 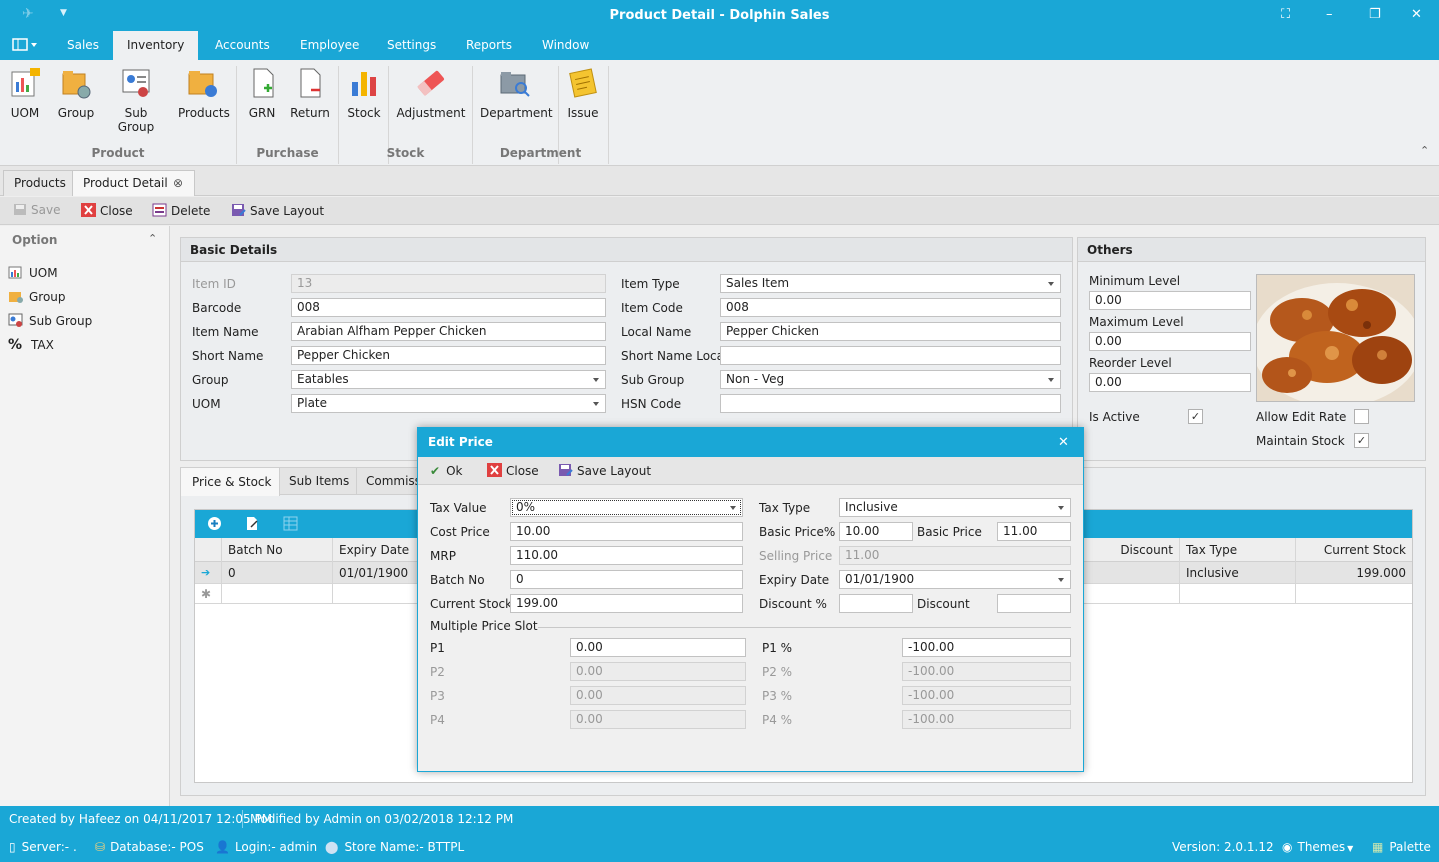 What do you see at coordinates (107, 210) in the screenshot?
I see `close-button: Close` at bounding box center [107, 210].